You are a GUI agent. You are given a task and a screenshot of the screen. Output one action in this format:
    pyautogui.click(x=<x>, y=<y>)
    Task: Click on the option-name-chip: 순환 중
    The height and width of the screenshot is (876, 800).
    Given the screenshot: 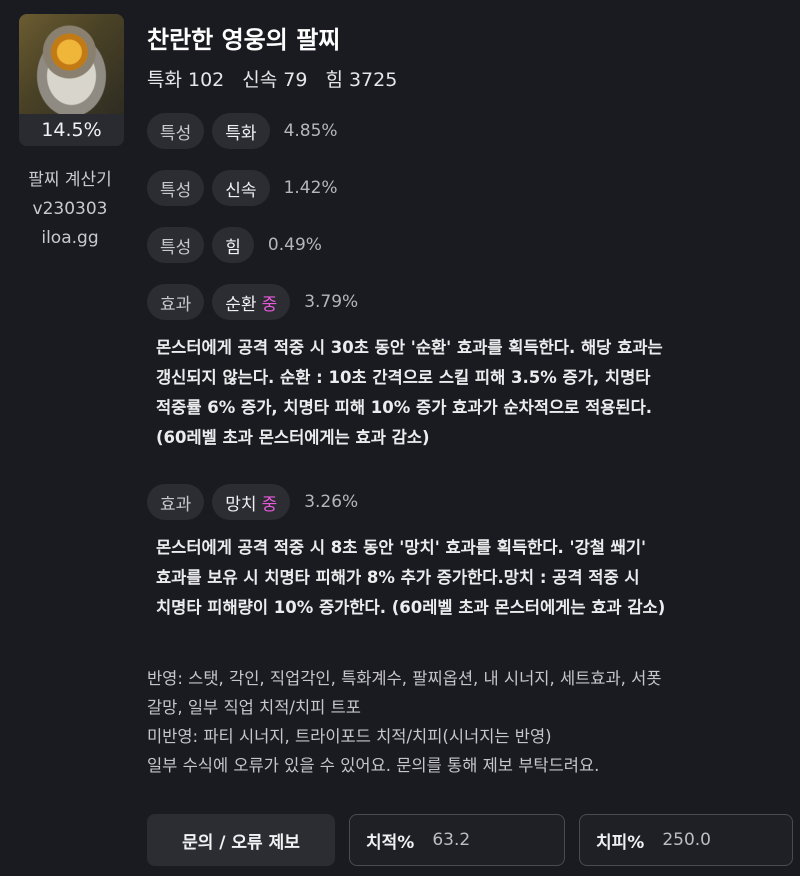 What is the action you would take?
    pyautogui.click(x=251, y=302)
    